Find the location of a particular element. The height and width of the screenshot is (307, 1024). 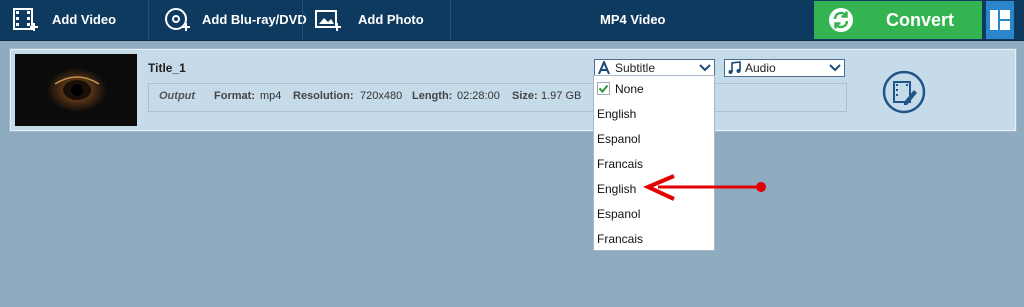

audio-select-value: Audio is located at coordinates (760, 68).